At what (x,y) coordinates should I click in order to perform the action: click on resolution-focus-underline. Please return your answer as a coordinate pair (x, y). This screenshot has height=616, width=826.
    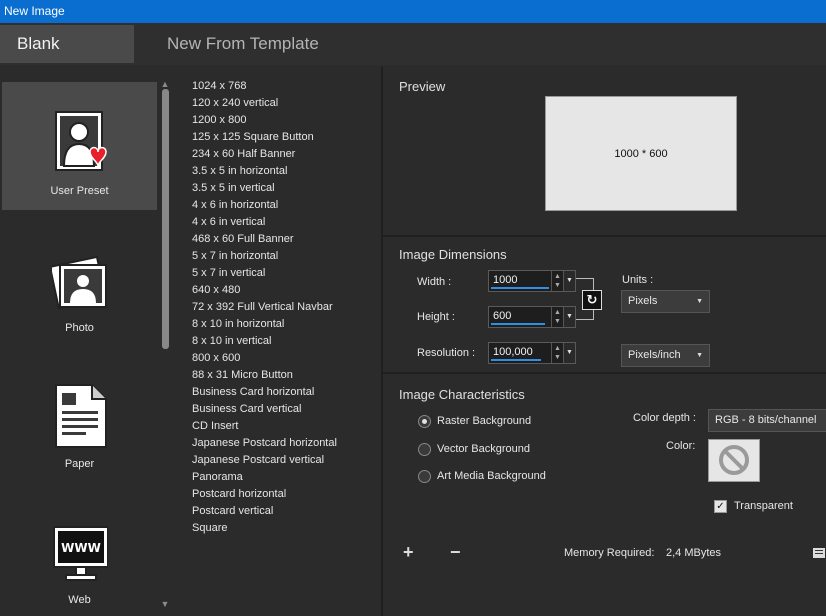
    Looking at the image, I should click on (516, 360).